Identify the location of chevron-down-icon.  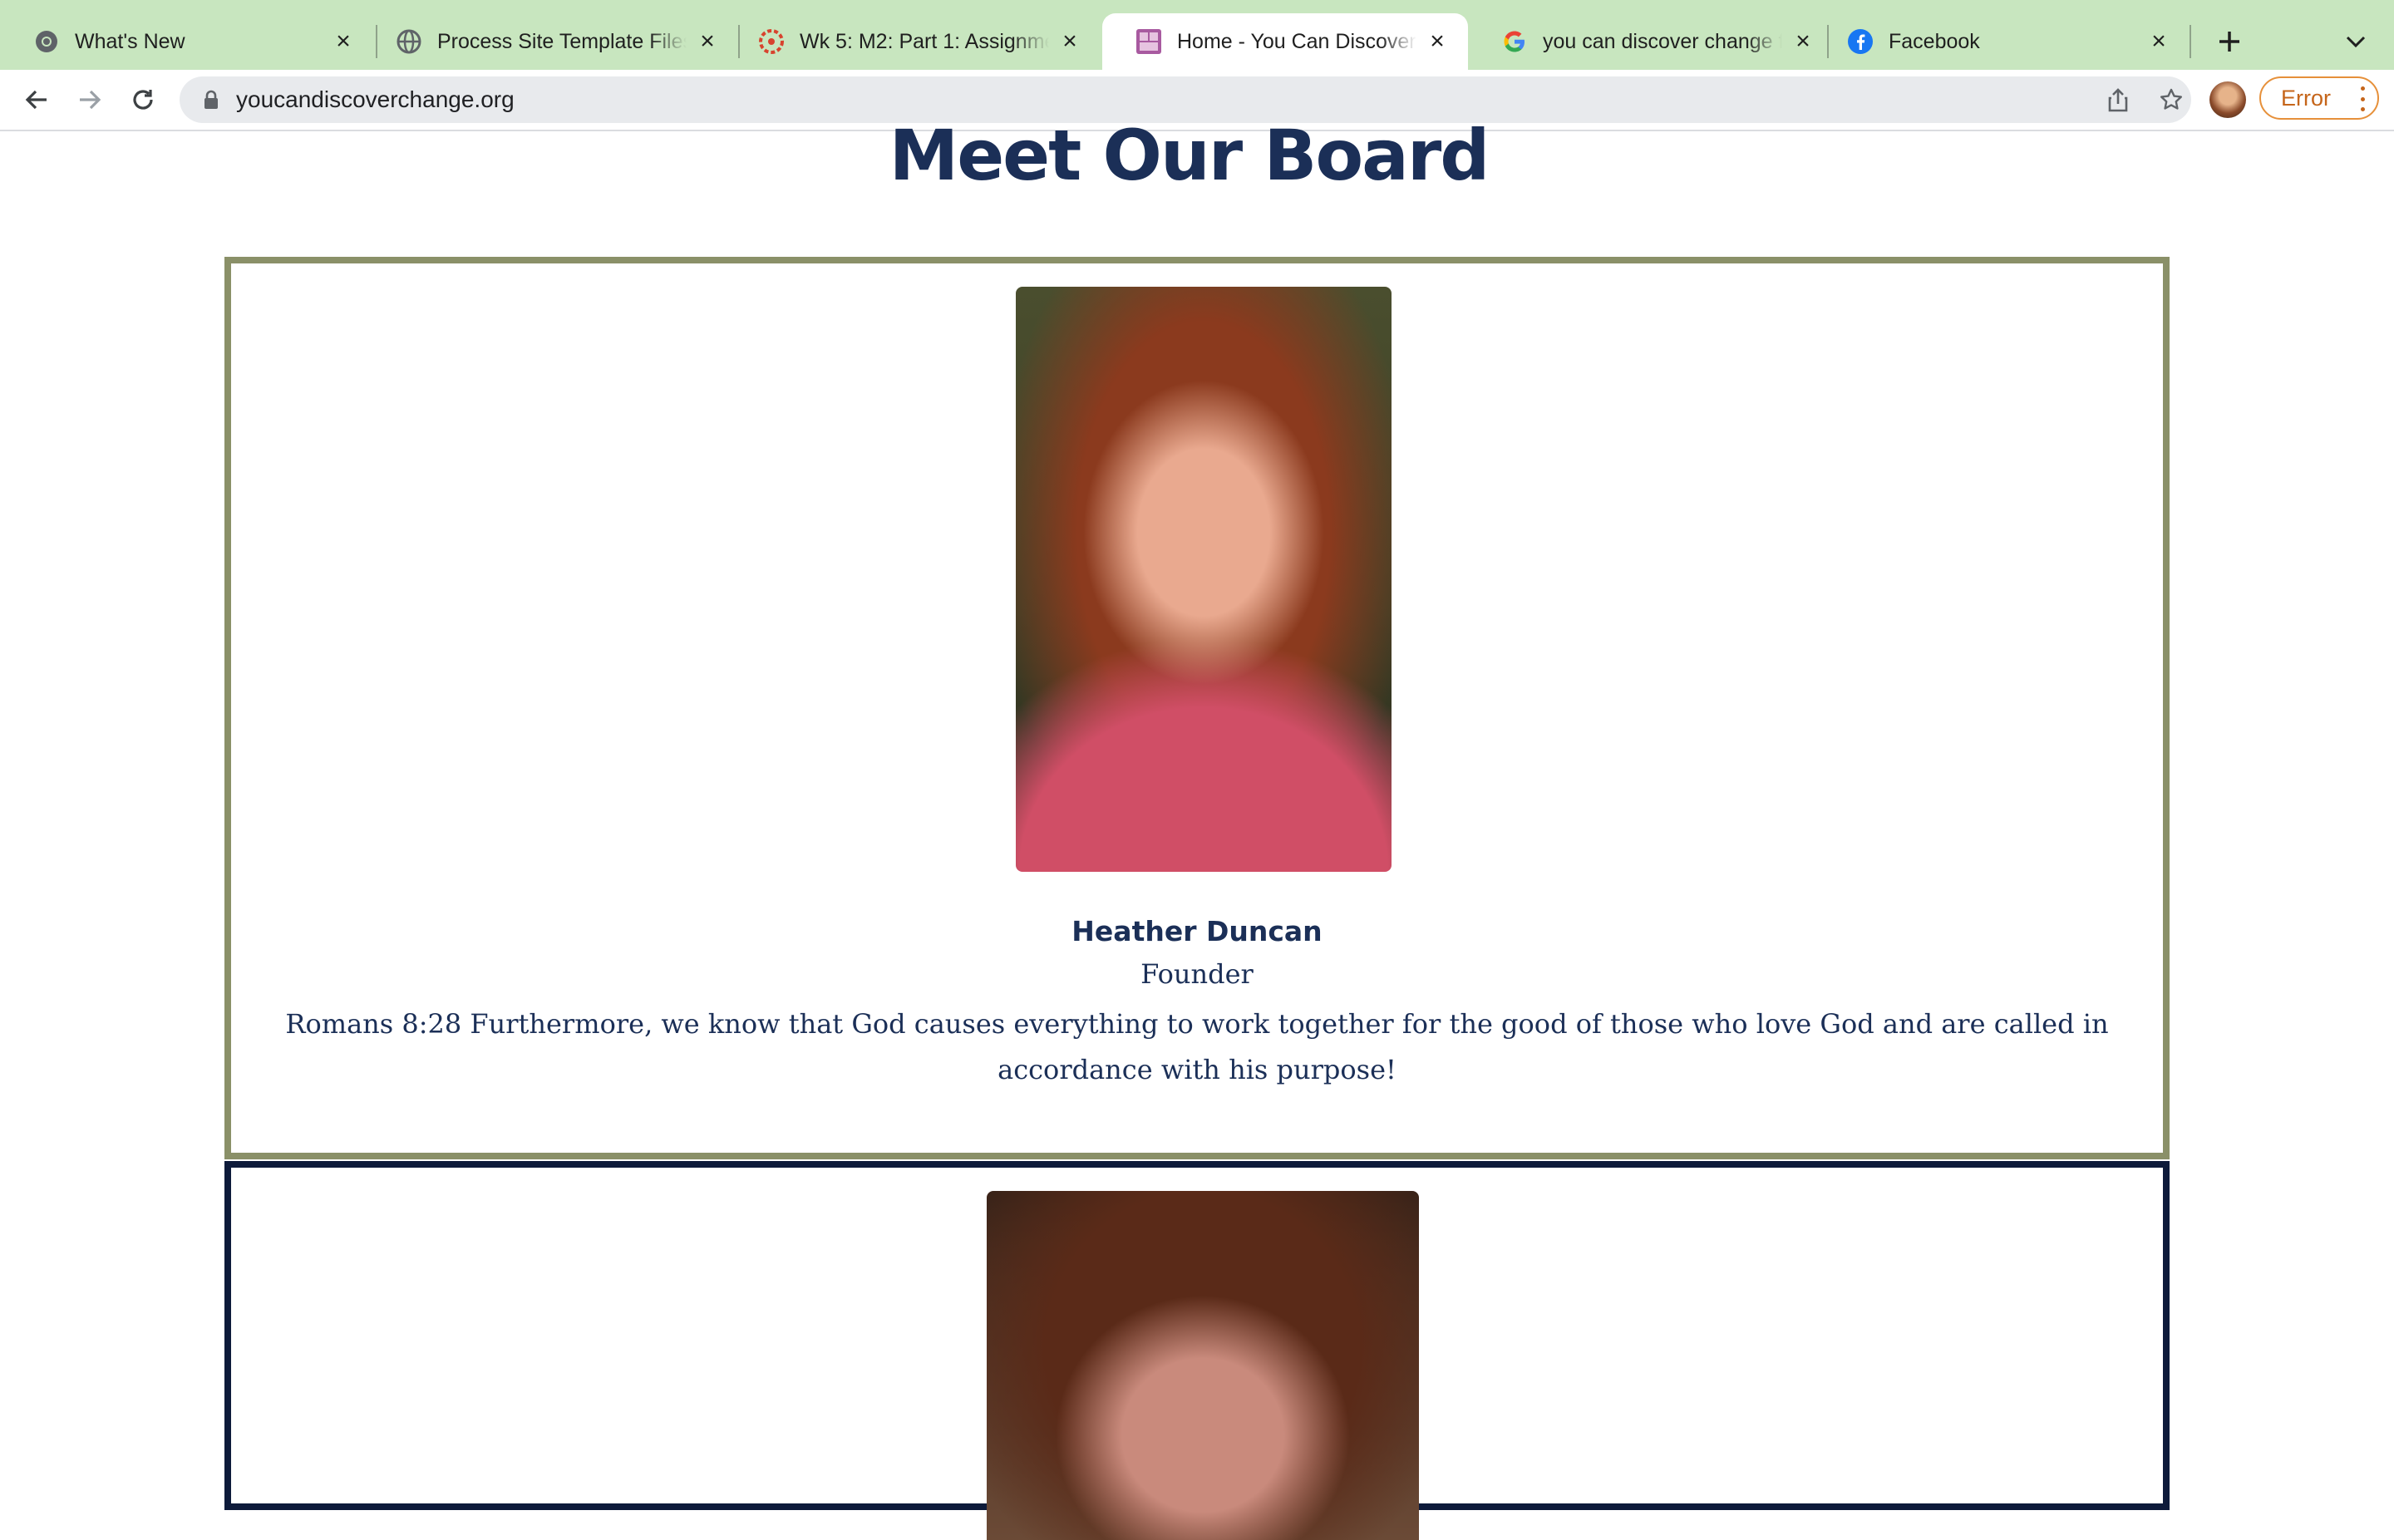
(2356, 42).